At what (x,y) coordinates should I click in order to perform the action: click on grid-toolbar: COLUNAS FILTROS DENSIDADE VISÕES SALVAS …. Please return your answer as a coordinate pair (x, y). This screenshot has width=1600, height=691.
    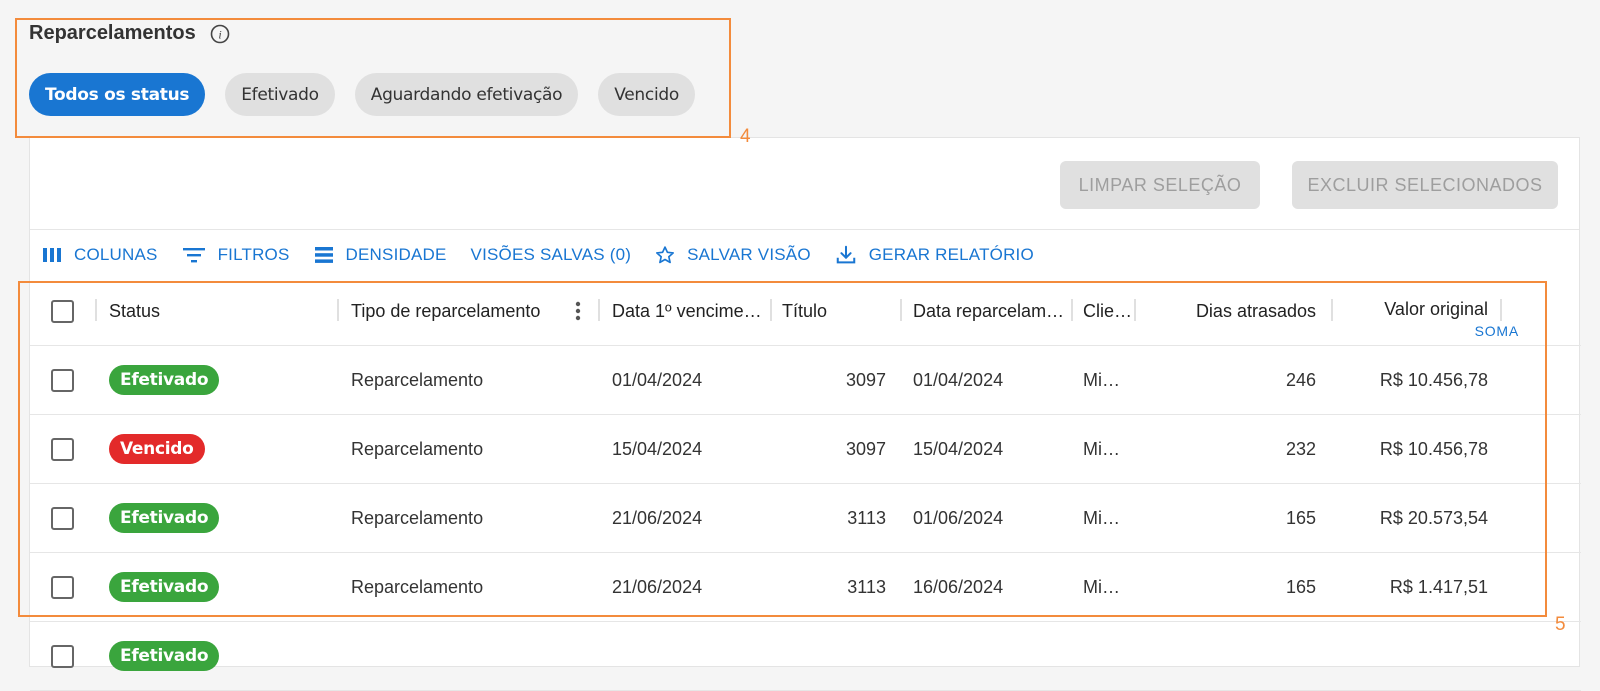
    Looking at the image, I should click on (550, 255).